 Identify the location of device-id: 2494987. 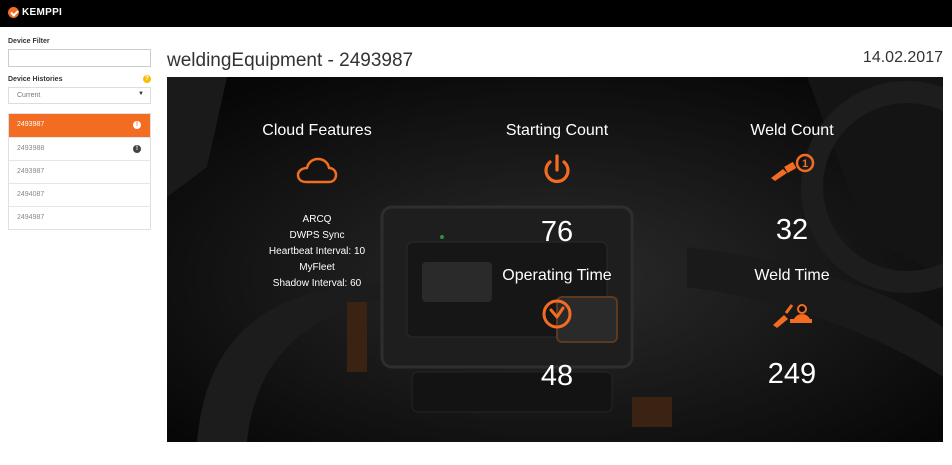
(31, 217).